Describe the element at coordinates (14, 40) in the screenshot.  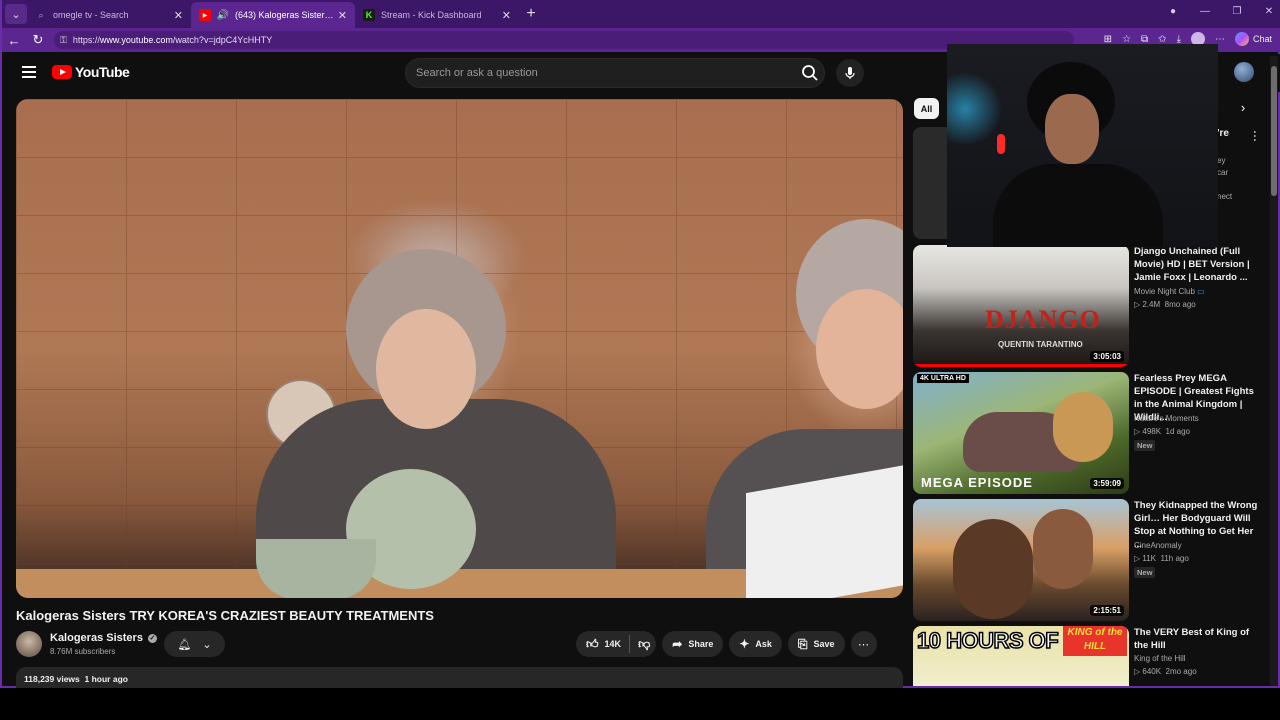
I see `back-arrow-icon: ←` at that location.